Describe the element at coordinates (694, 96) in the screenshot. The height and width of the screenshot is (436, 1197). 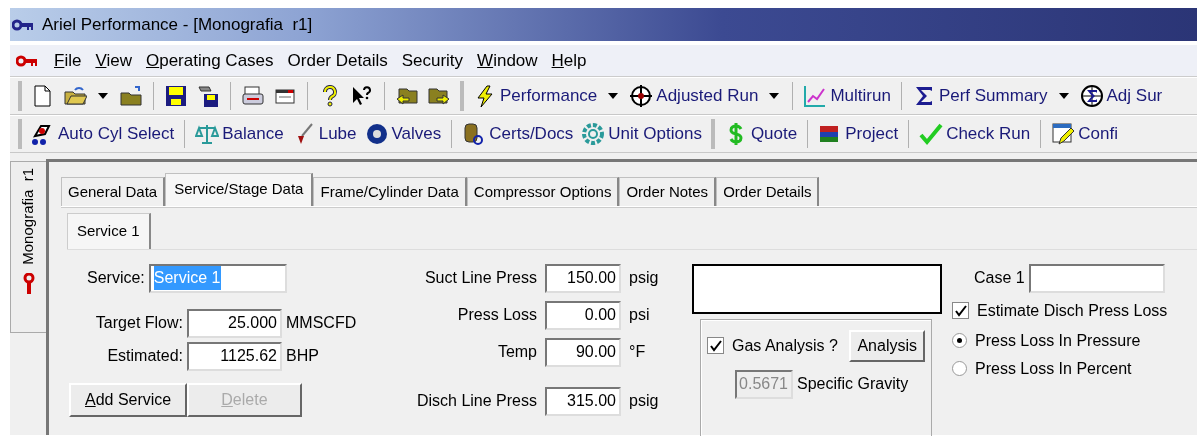
I see `toolbar-button: Adjusted Run` at that location.